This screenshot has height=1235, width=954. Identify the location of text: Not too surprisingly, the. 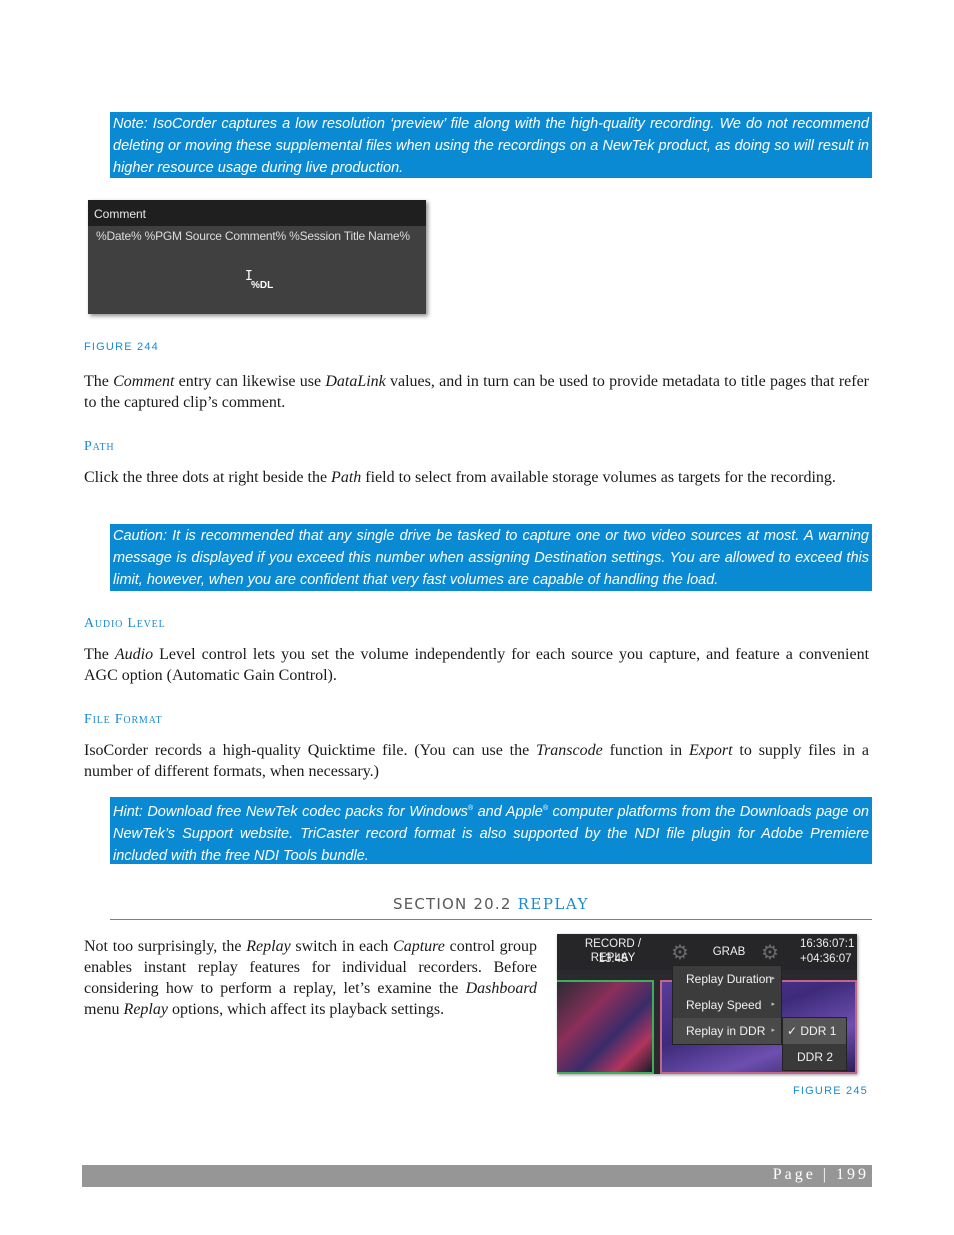
(165, 946).